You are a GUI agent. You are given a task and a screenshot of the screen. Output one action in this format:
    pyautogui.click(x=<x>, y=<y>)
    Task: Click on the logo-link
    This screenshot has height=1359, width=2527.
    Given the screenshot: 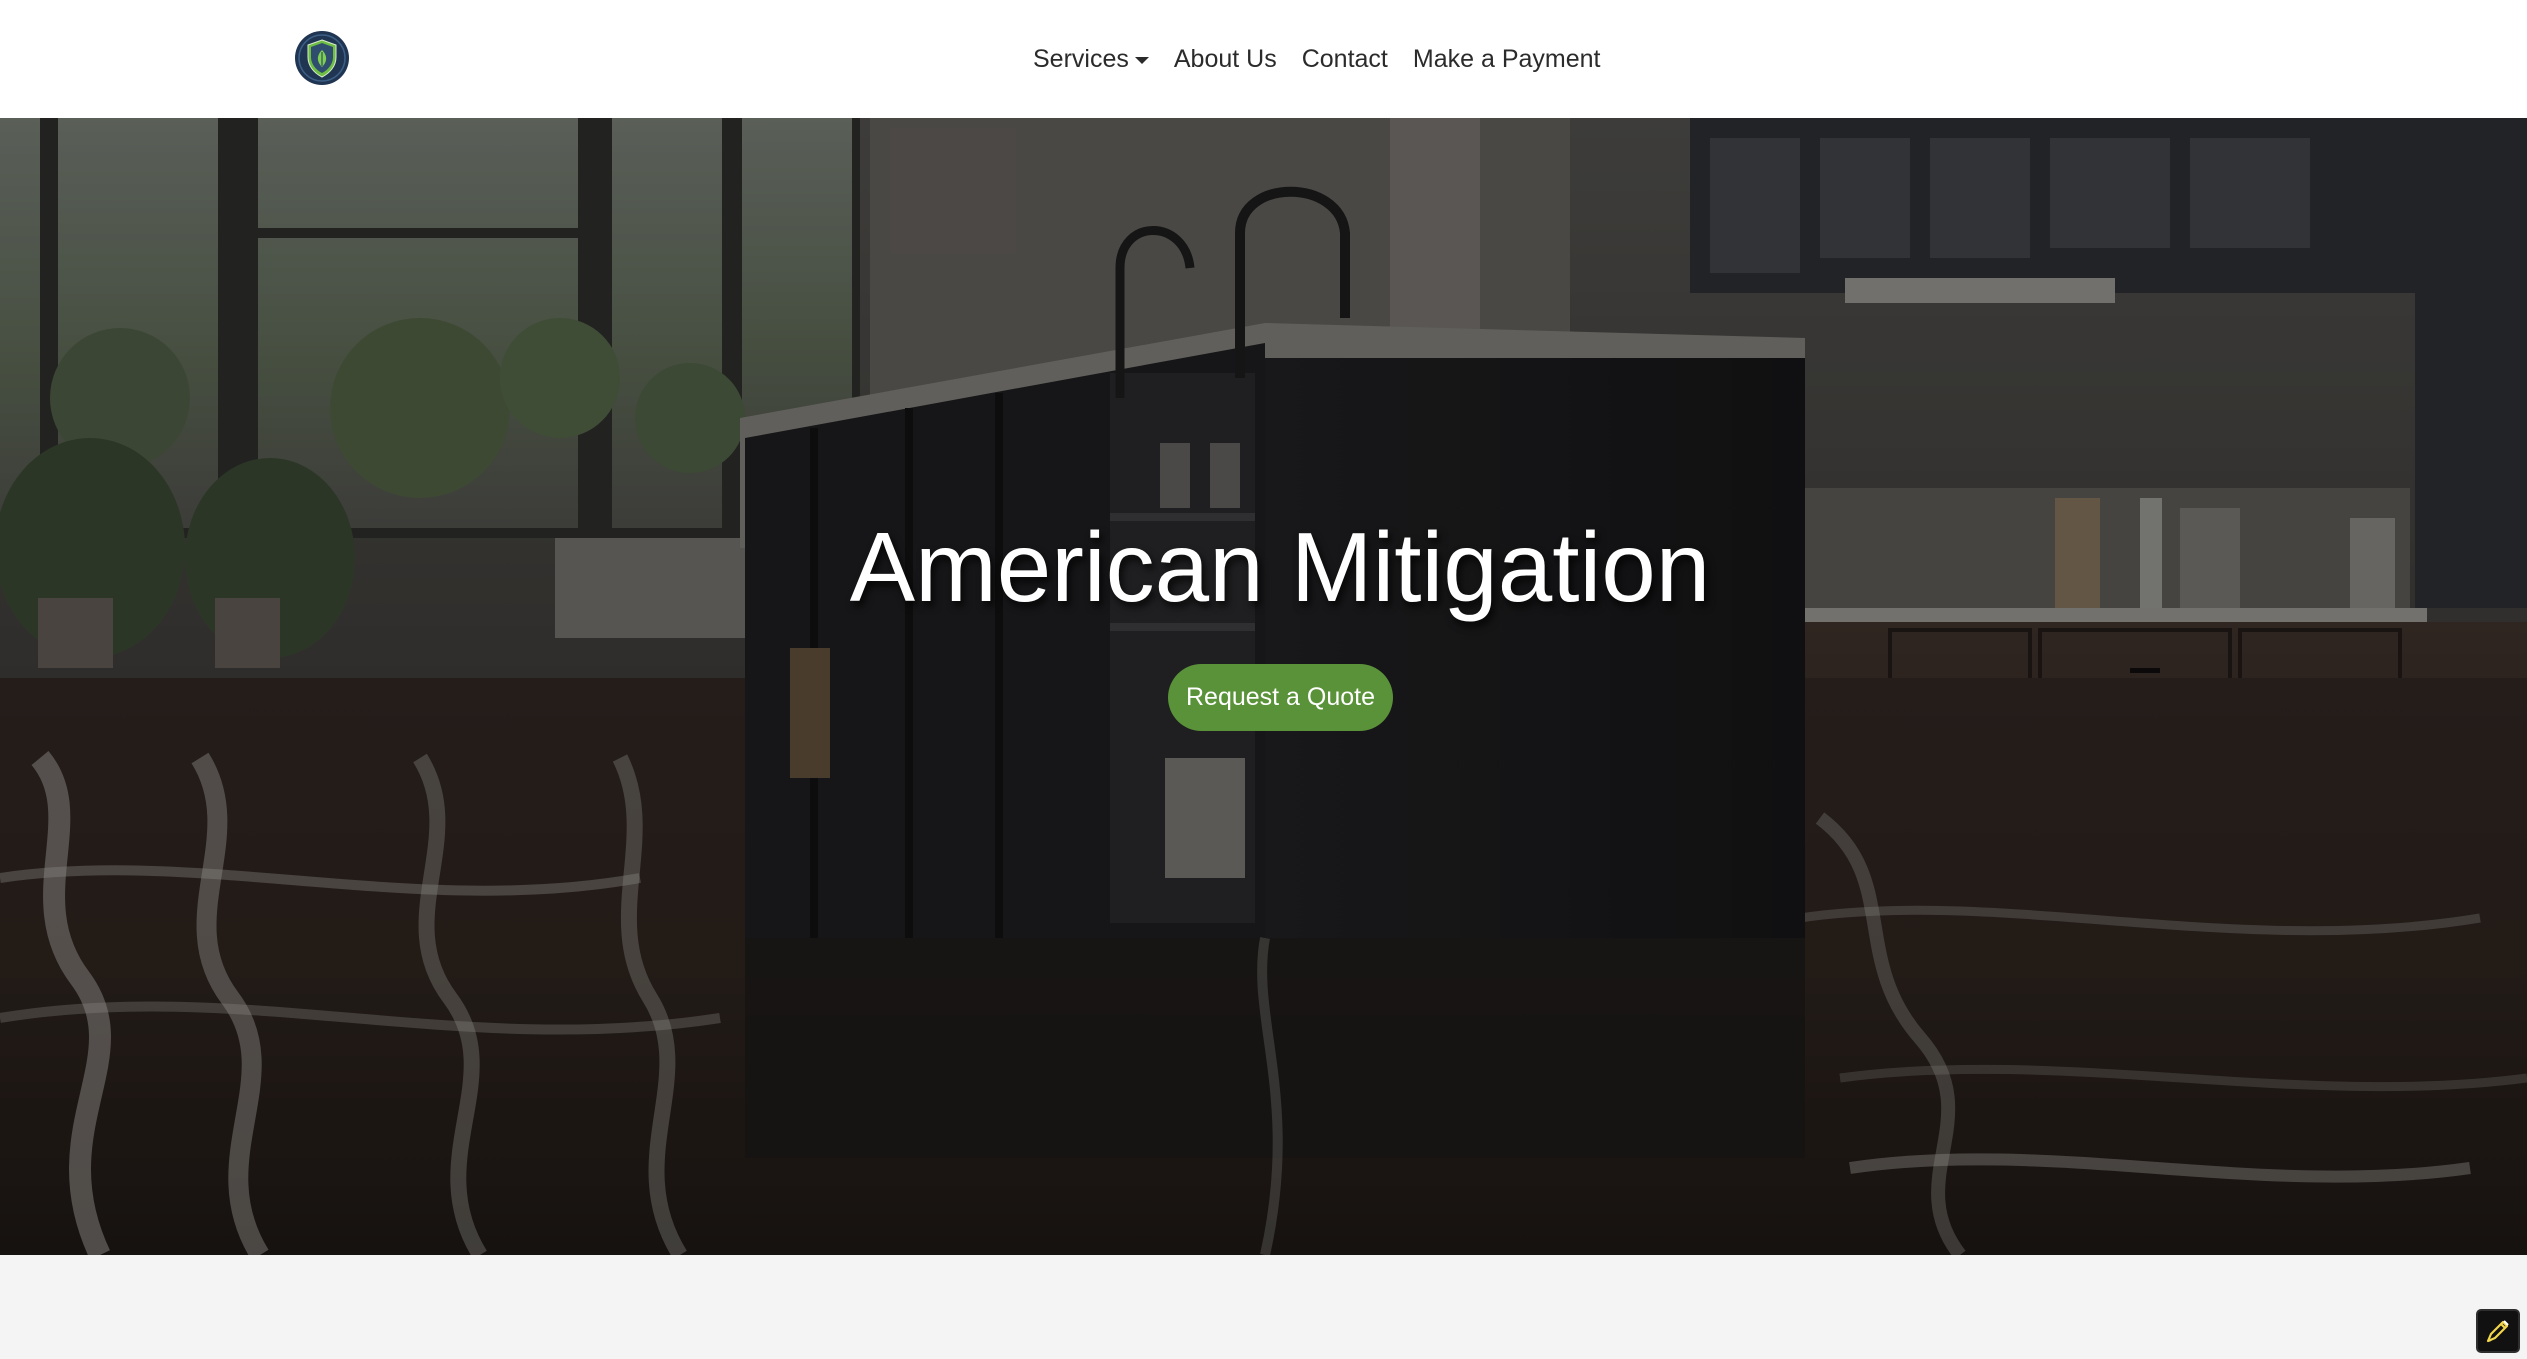 What is the action you would take?
    pyautogui.click(x=322, y=58)
    